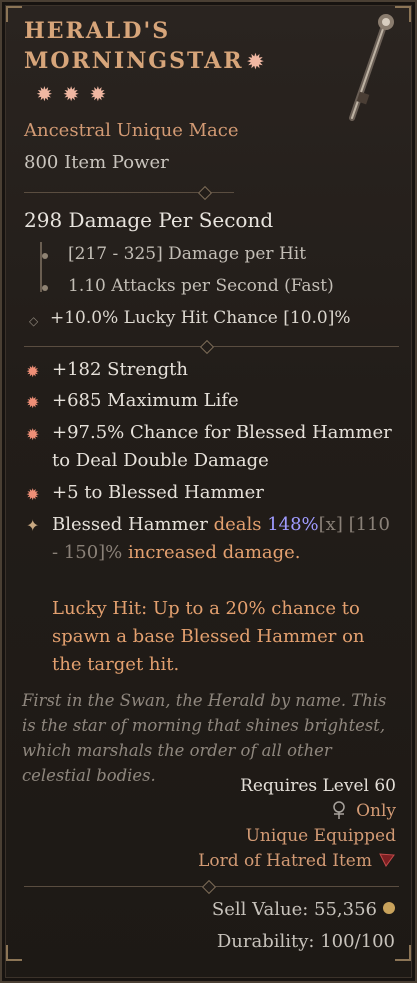 The image size is (417, 983). Describe the element at coordinates (200, 318) in the screenshot. I see `lucky-hit-chance: +10.0% Lucky Hit Chance [10.0]%` at that location.